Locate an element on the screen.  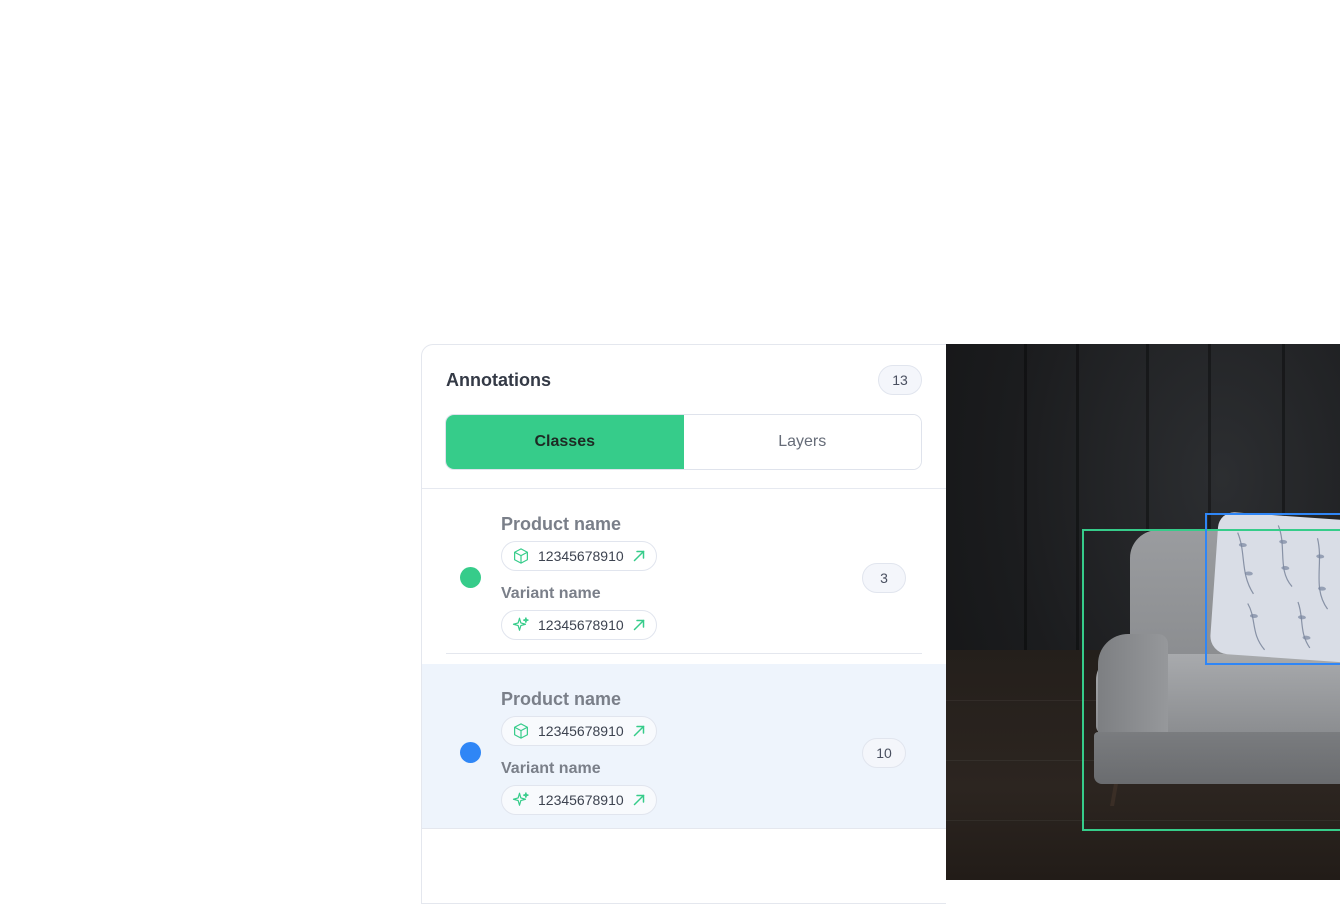
view-toggle: Classes Layers is located at coordinates (683, 442).